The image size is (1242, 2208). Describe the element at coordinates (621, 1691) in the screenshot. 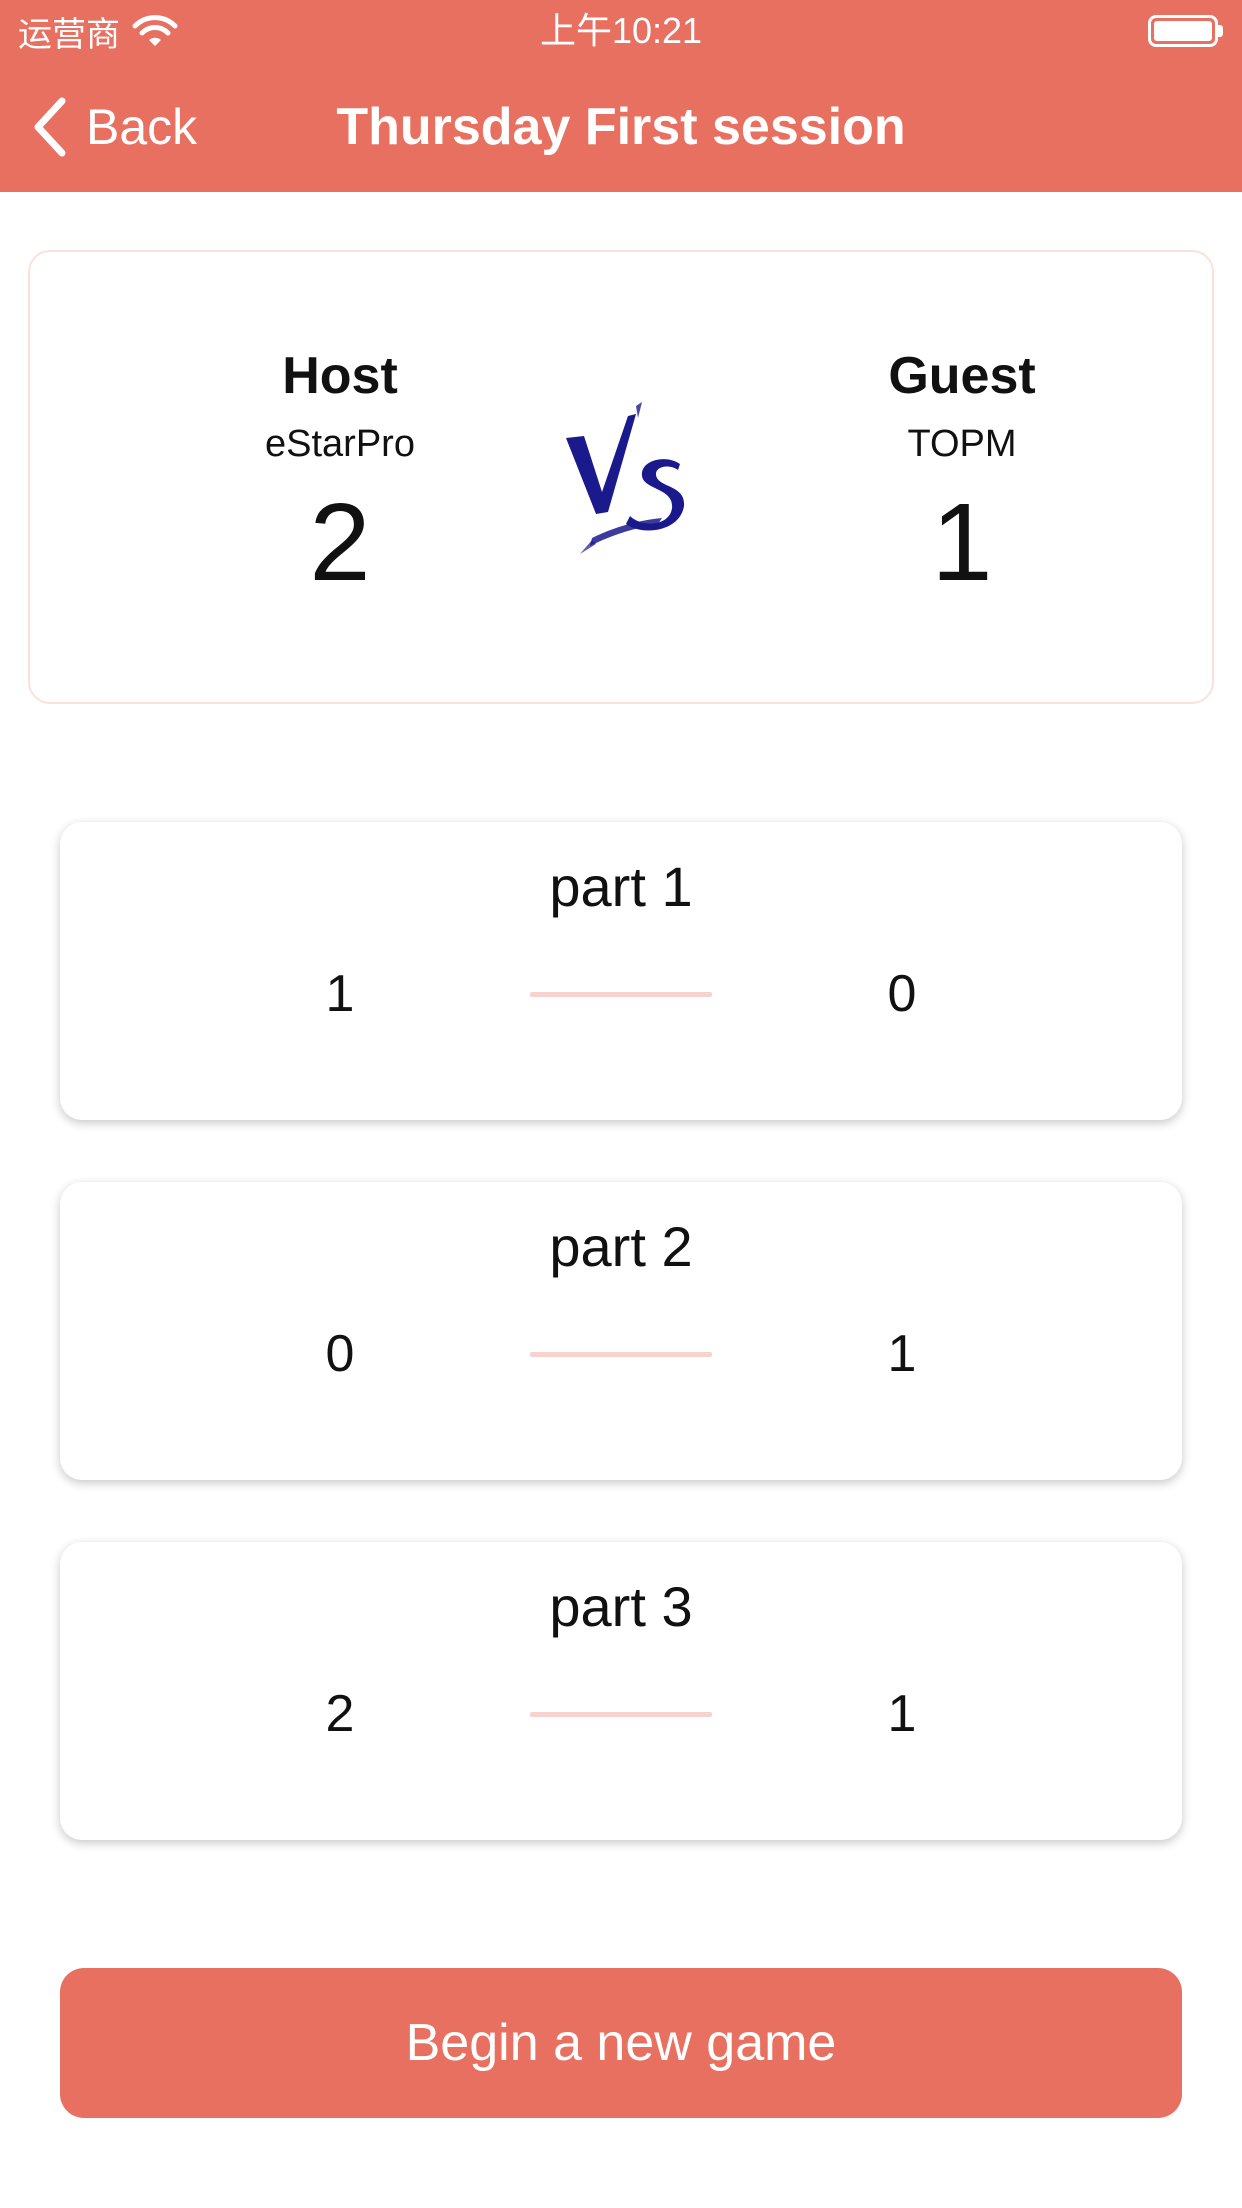

I see `part-card-3: part 3 2 1` at that location.